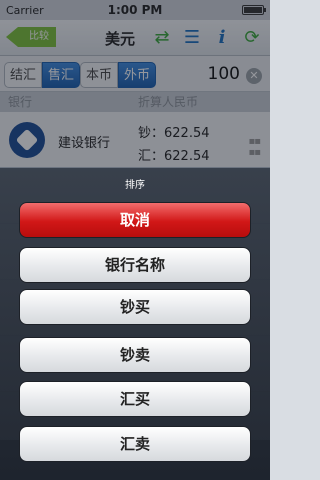 This screenshot has width=320, height=480. I want to click on sort-by-cash-sell-button: 钞卖, so click(135, 355).